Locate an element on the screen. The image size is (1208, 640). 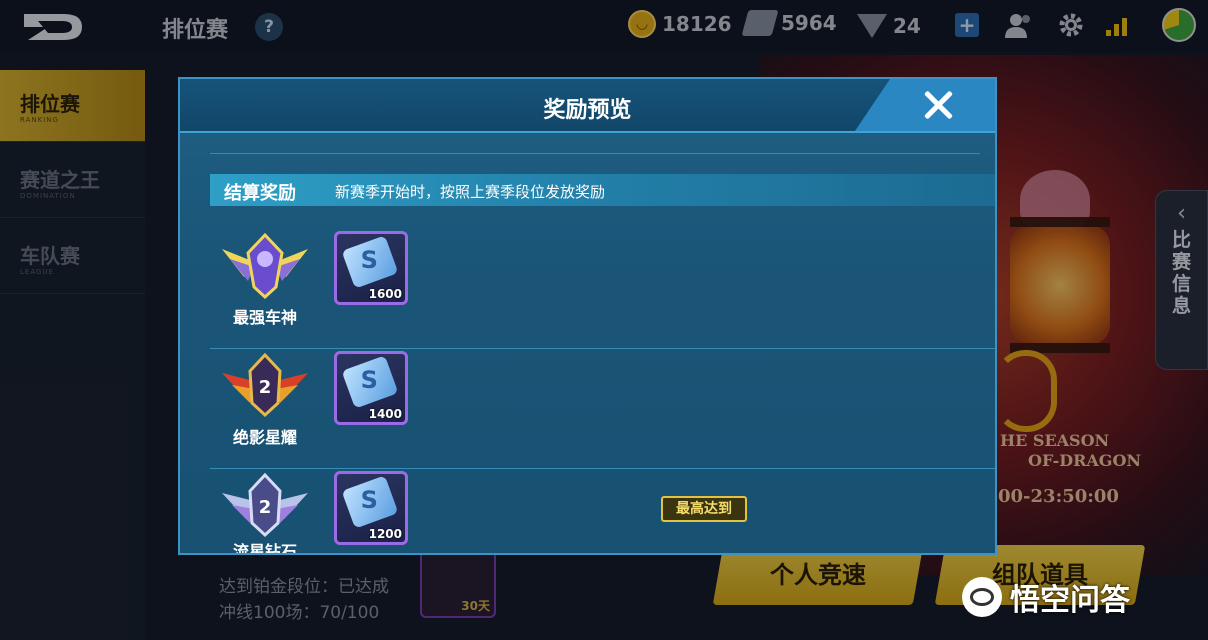
reward-item: 1600 is located at coordinates (371, 268).